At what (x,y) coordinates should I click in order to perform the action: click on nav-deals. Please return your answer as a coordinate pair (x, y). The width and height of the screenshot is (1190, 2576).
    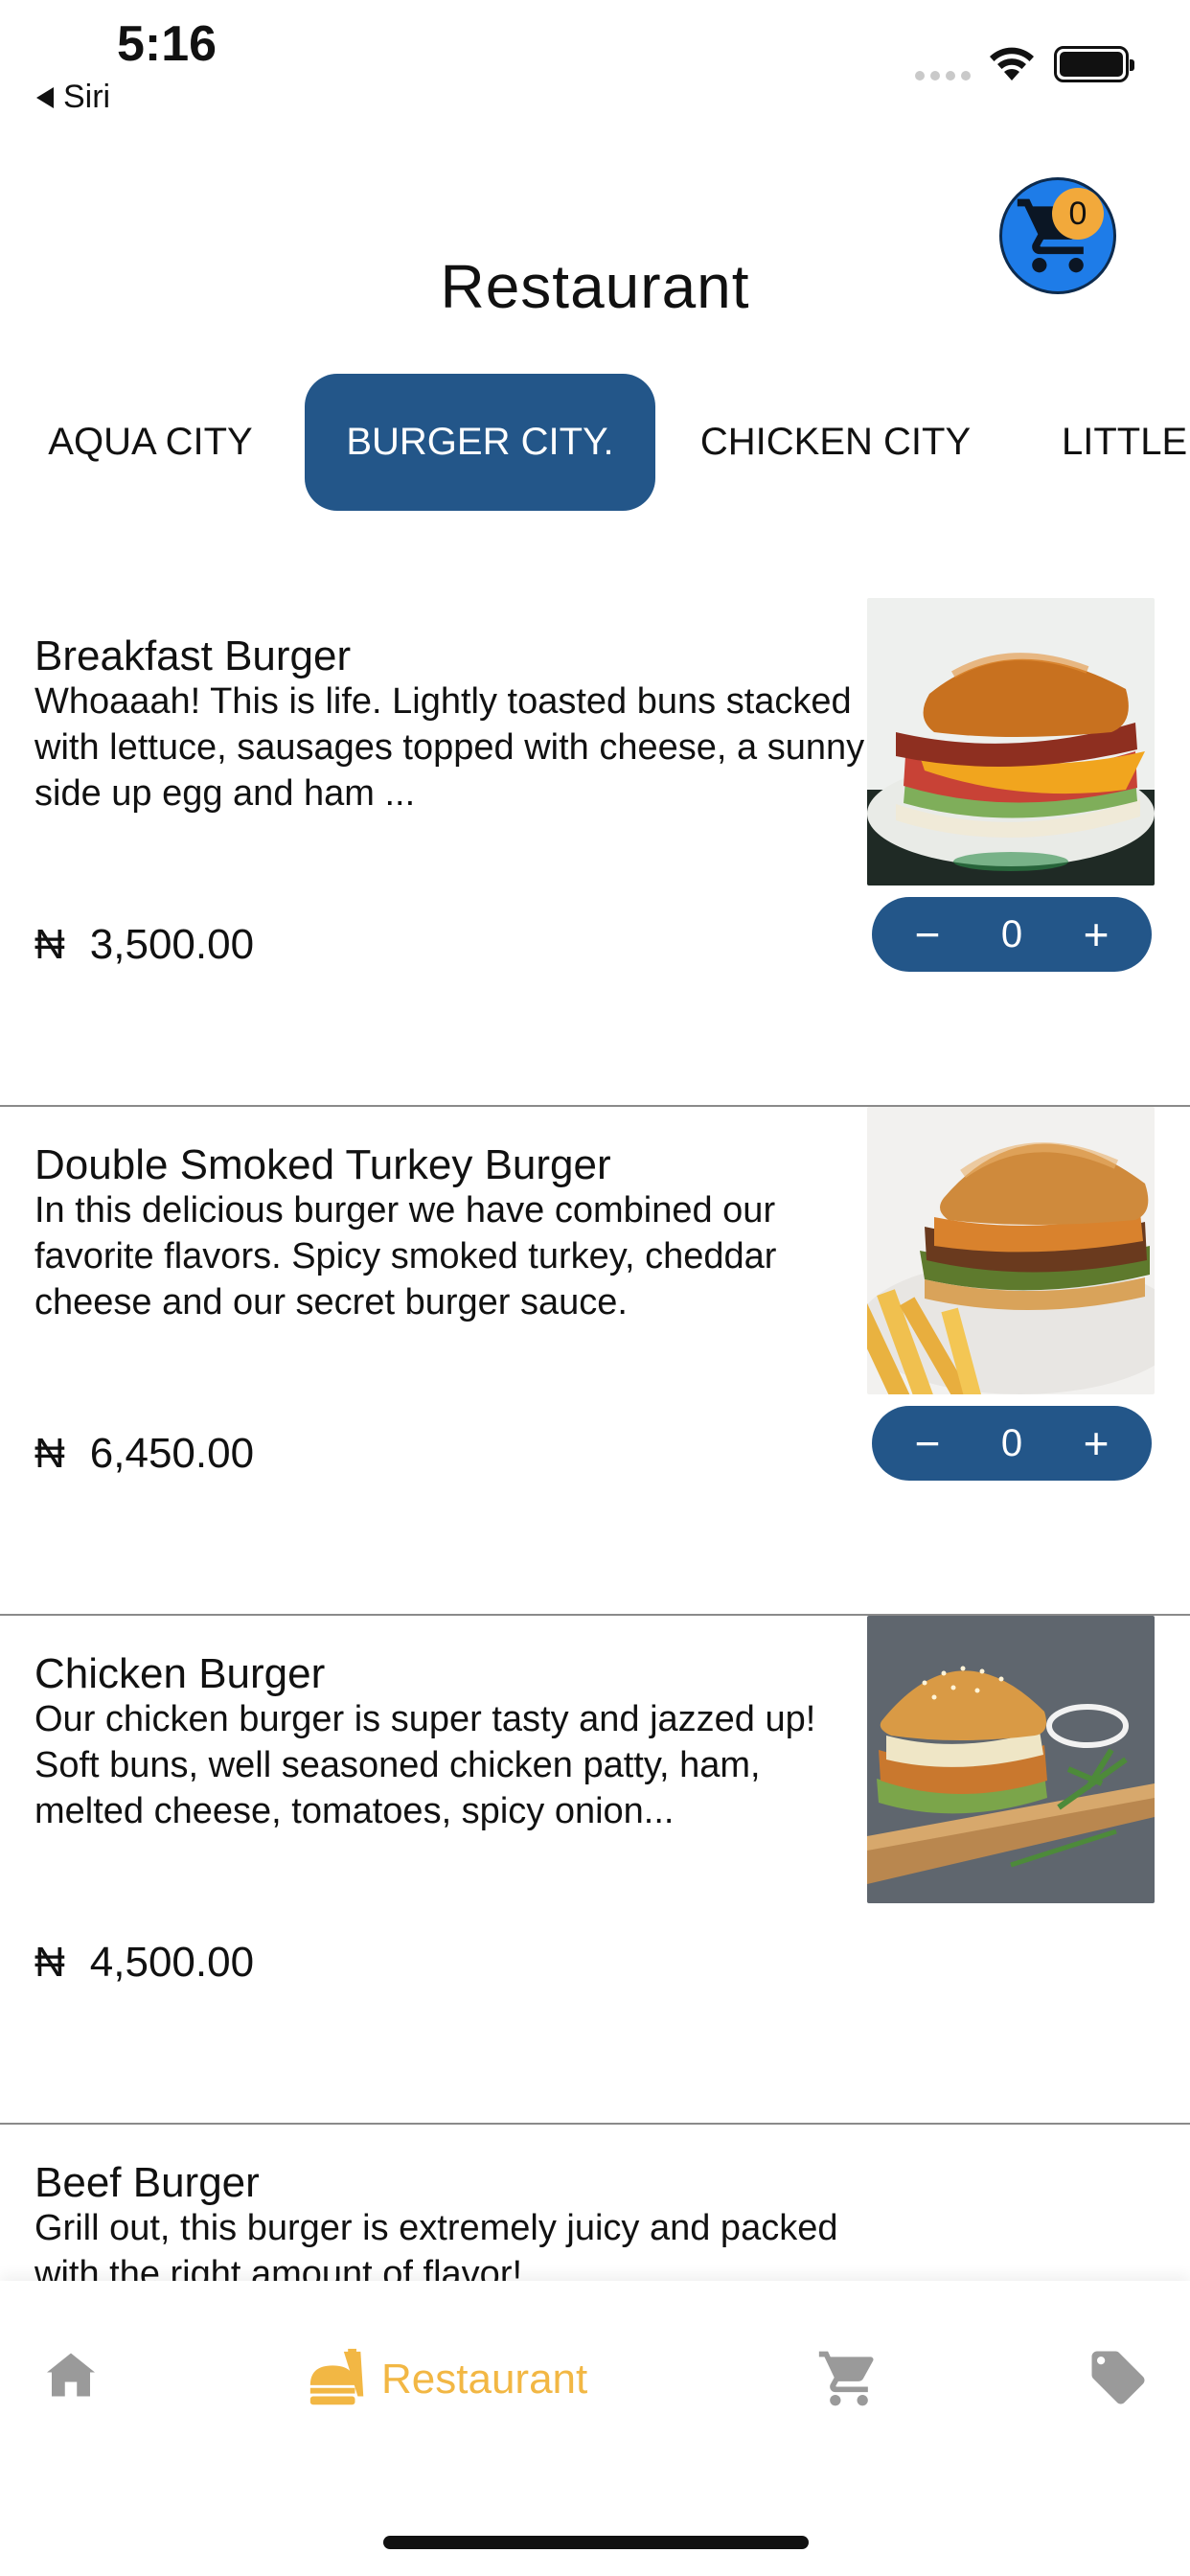
    Looking at the image, I should click on (1119, 2377).